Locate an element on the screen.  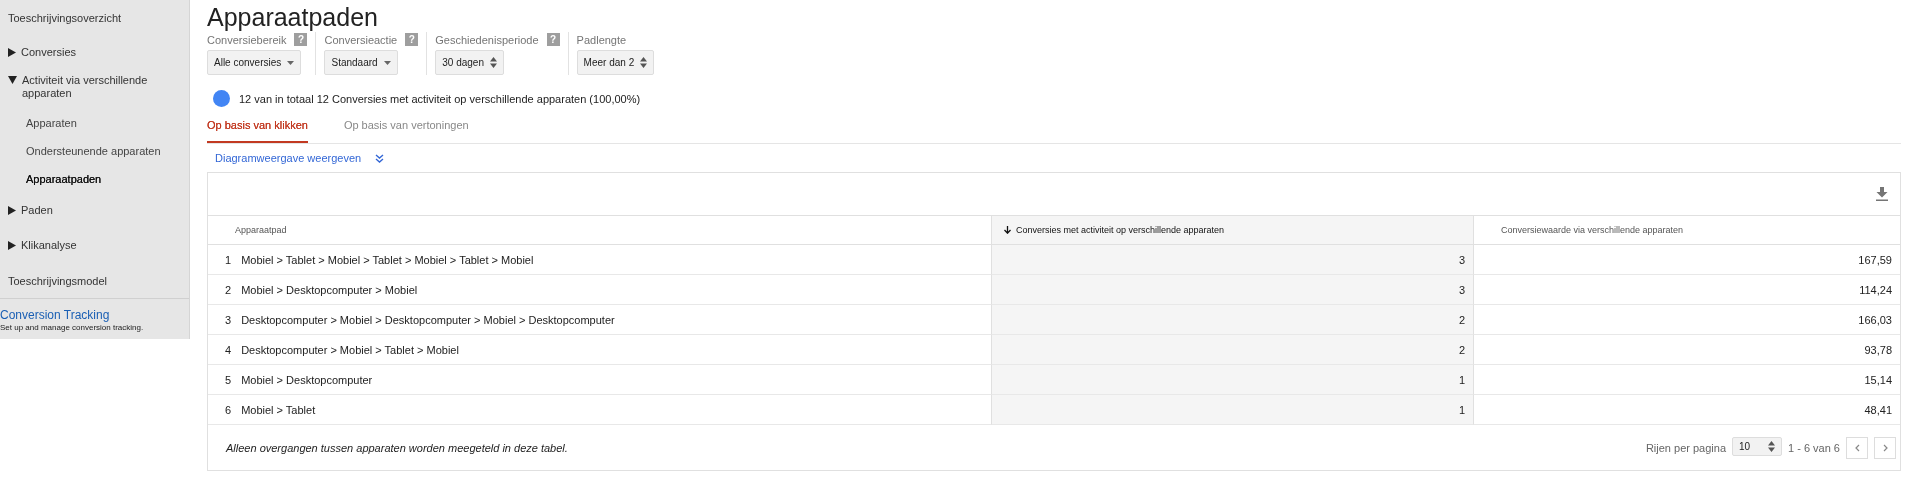
tab: Op basis van klikken is located at coordinates (257, 129).